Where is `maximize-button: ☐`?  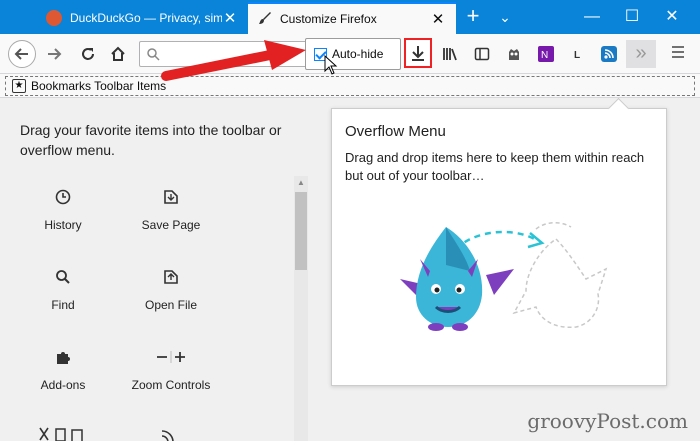
maximize-button: ☐ is located at coordinates (632, 17).